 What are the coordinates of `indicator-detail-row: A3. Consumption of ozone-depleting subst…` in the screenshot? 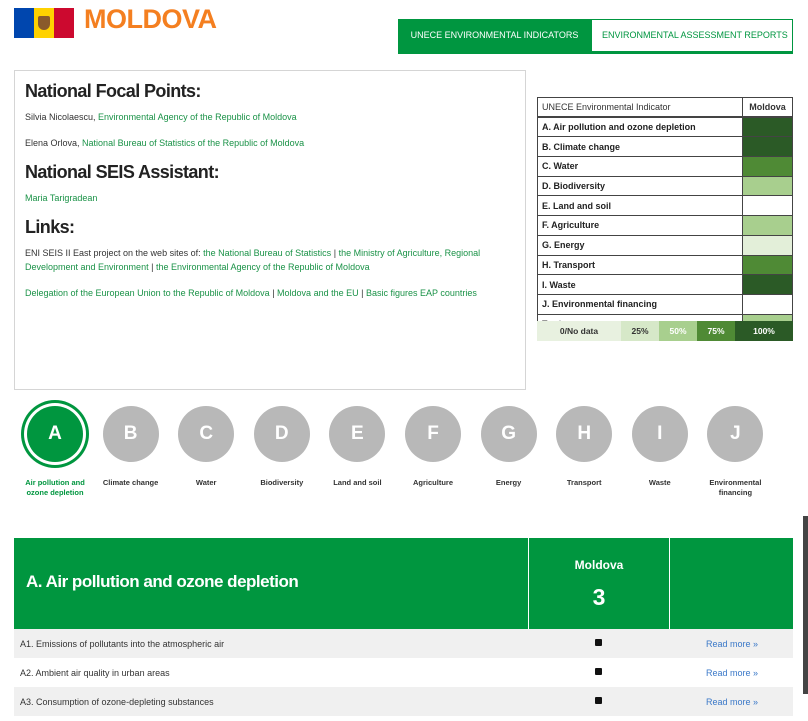 It's located at (403, 701).